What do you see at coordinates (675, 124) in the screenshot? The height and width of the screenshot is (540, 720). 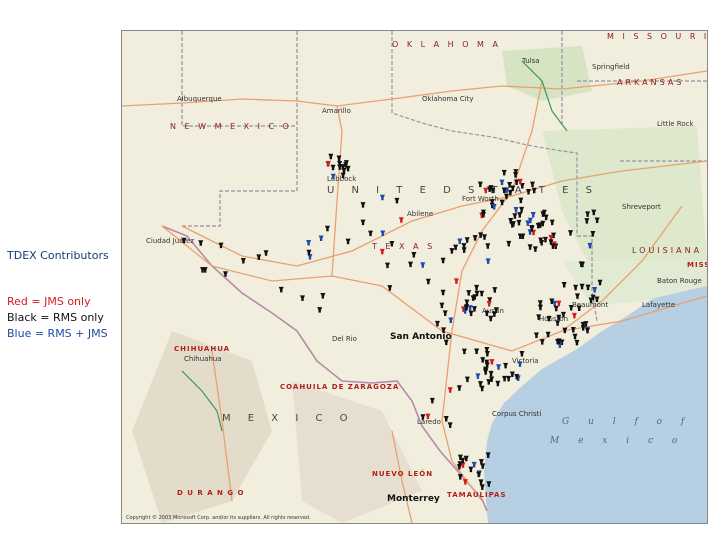 I see `city-label: Little Rock` at bounding box center [675, 124].